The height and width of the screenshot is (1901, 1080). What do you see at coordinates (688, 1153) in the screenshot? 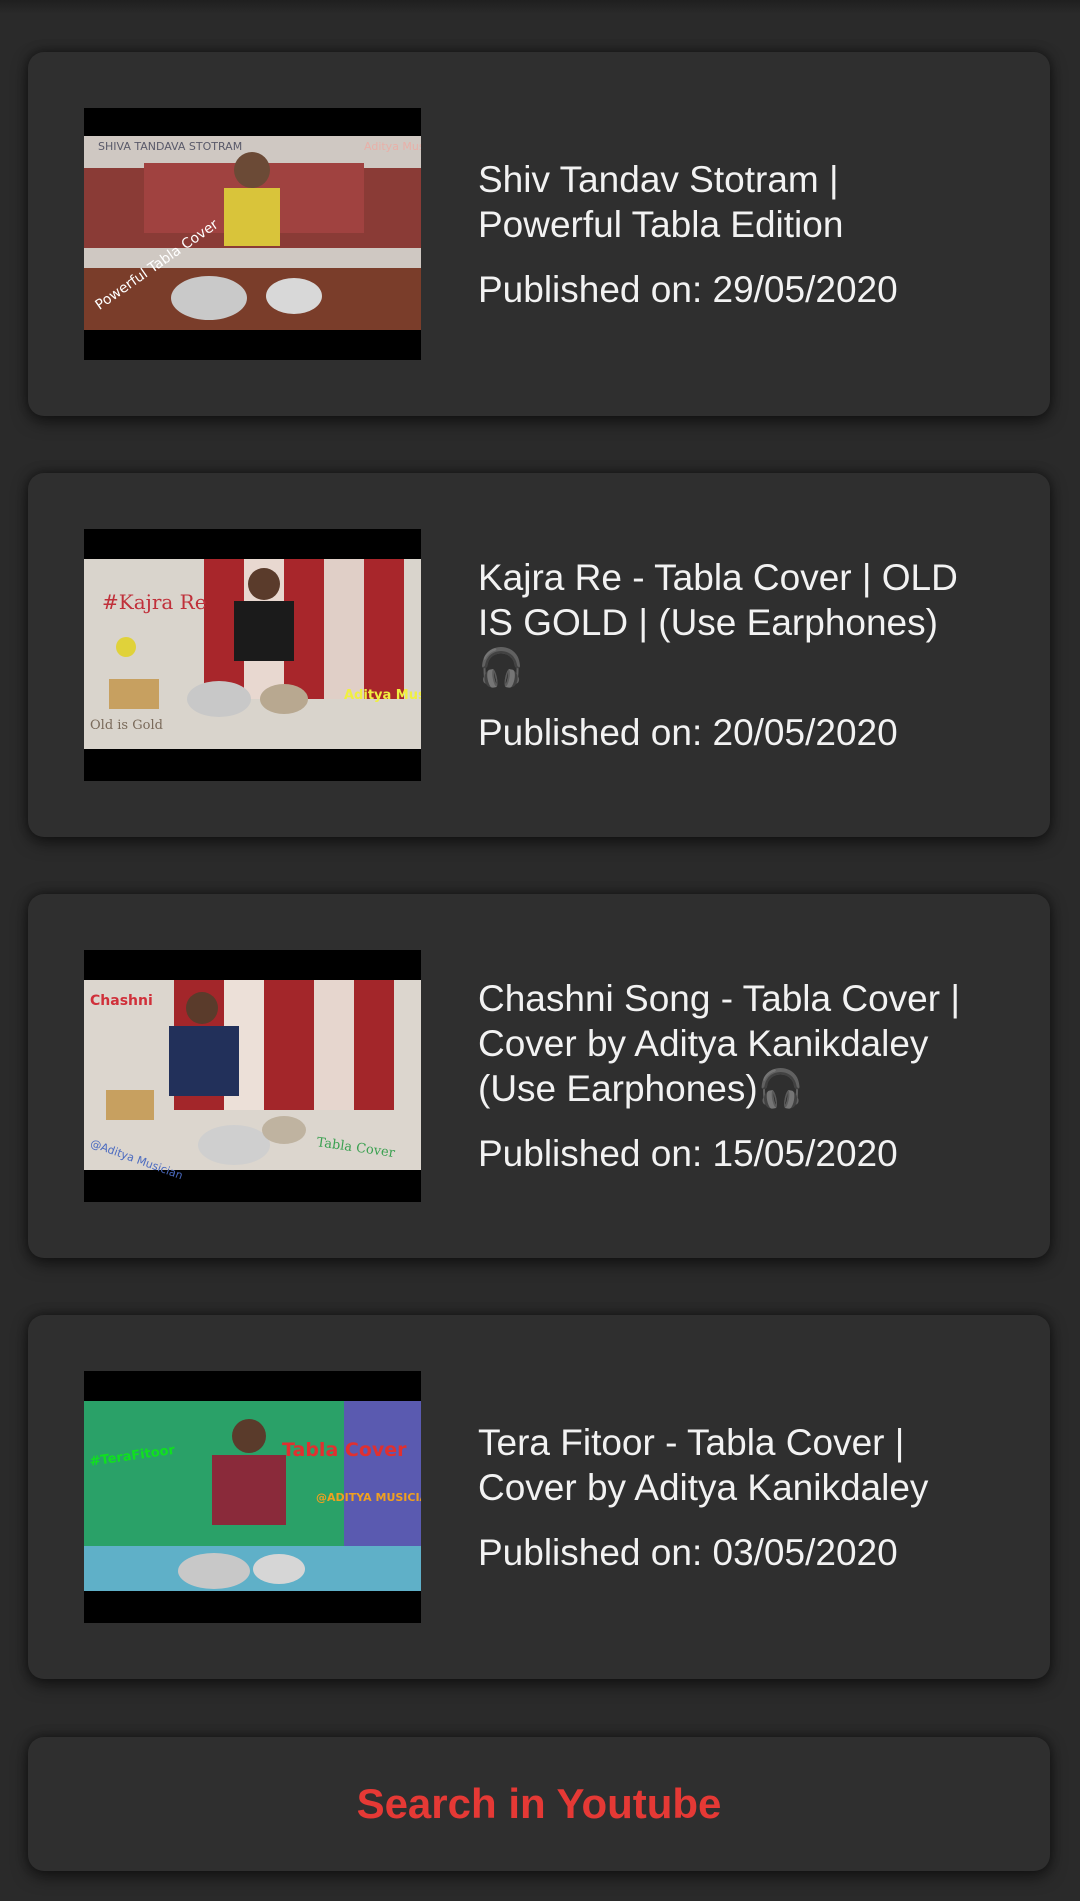
I see `video-date: Published on: 15/05/2020` at bounding box center [688, 1153].